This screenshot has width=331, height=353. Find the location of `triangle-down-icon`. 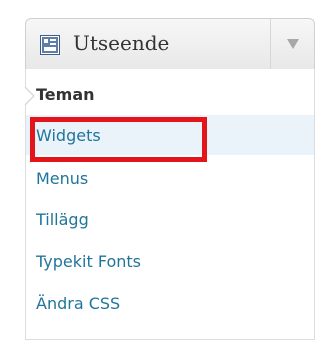

triangle-down-icon is located at coordinates (293, 44).